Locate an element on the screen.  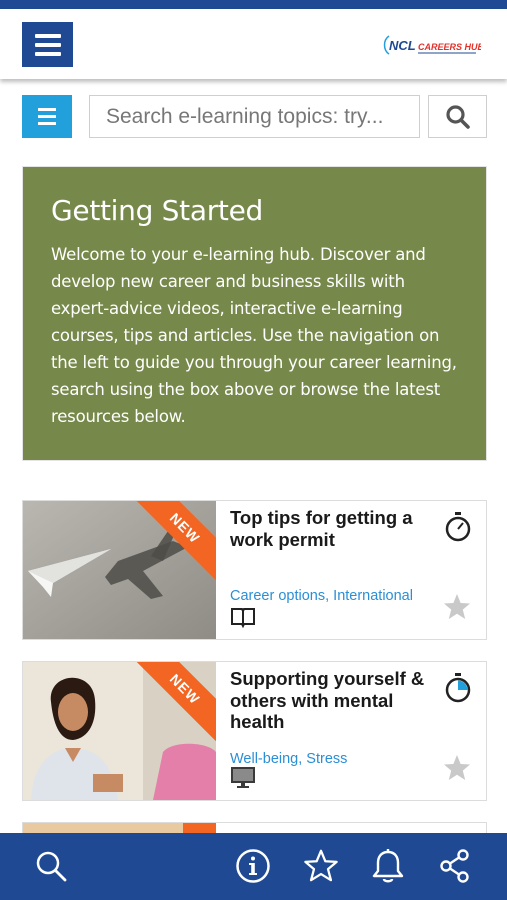
info-icon is located at coordinates (253, 866).